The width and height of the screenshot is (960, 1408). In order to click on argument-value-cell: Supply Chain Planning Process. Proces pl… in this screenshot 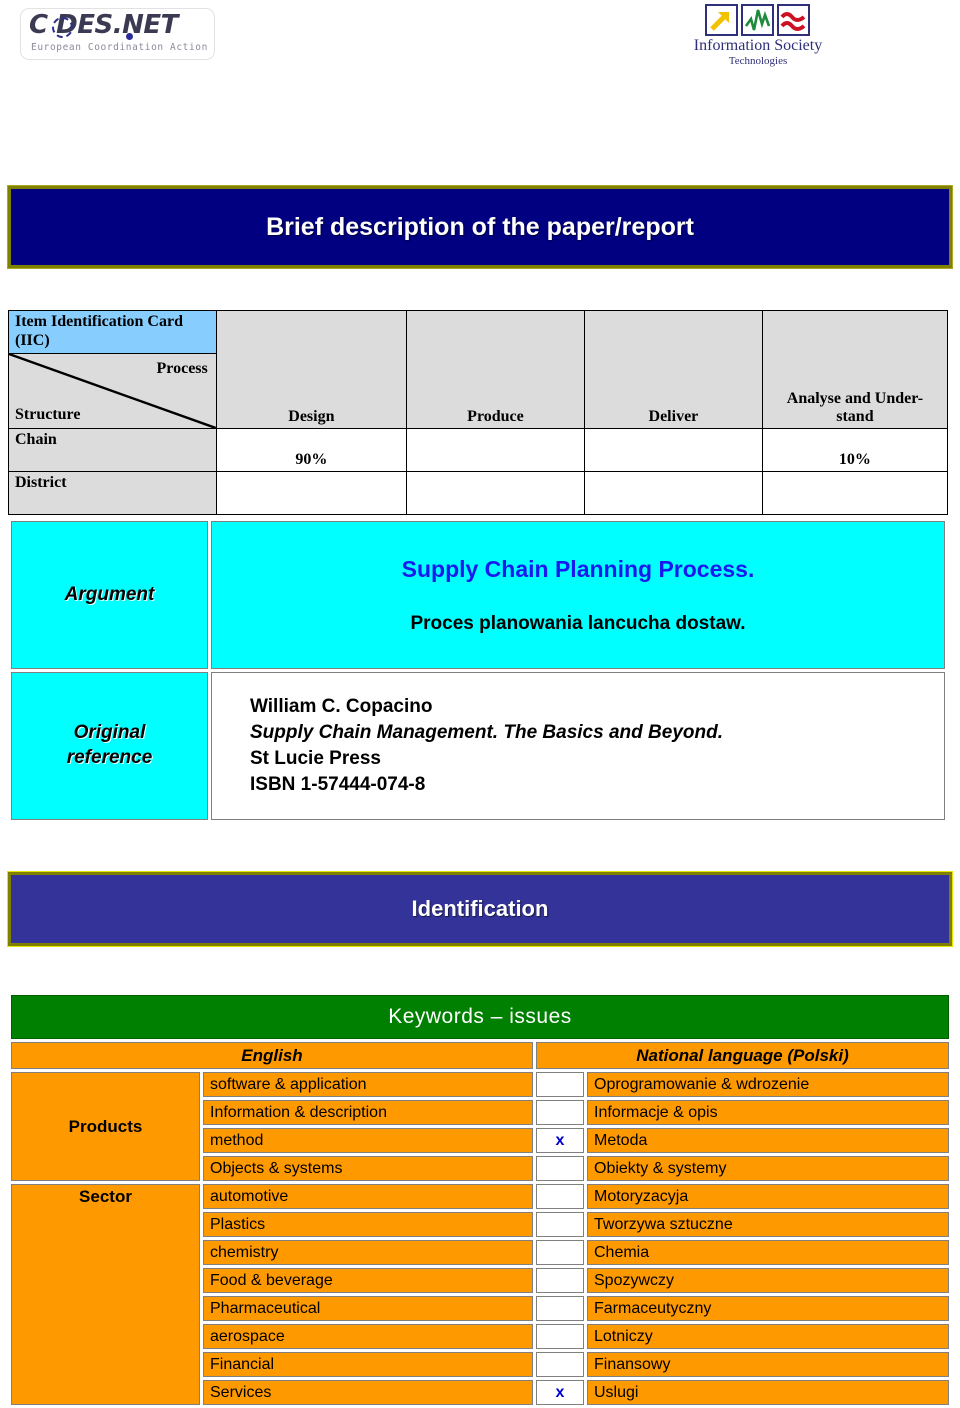, I will do `click(578, 595)`.